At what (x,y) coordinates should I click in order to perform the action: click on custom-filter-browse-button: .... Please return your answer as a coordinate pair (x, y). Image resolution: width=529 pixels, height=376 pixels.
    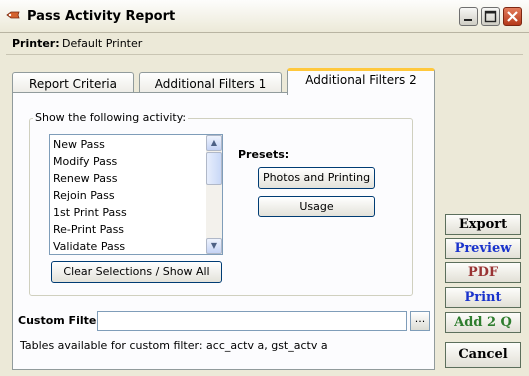
    Looking at the image, I should click on (420, 321).